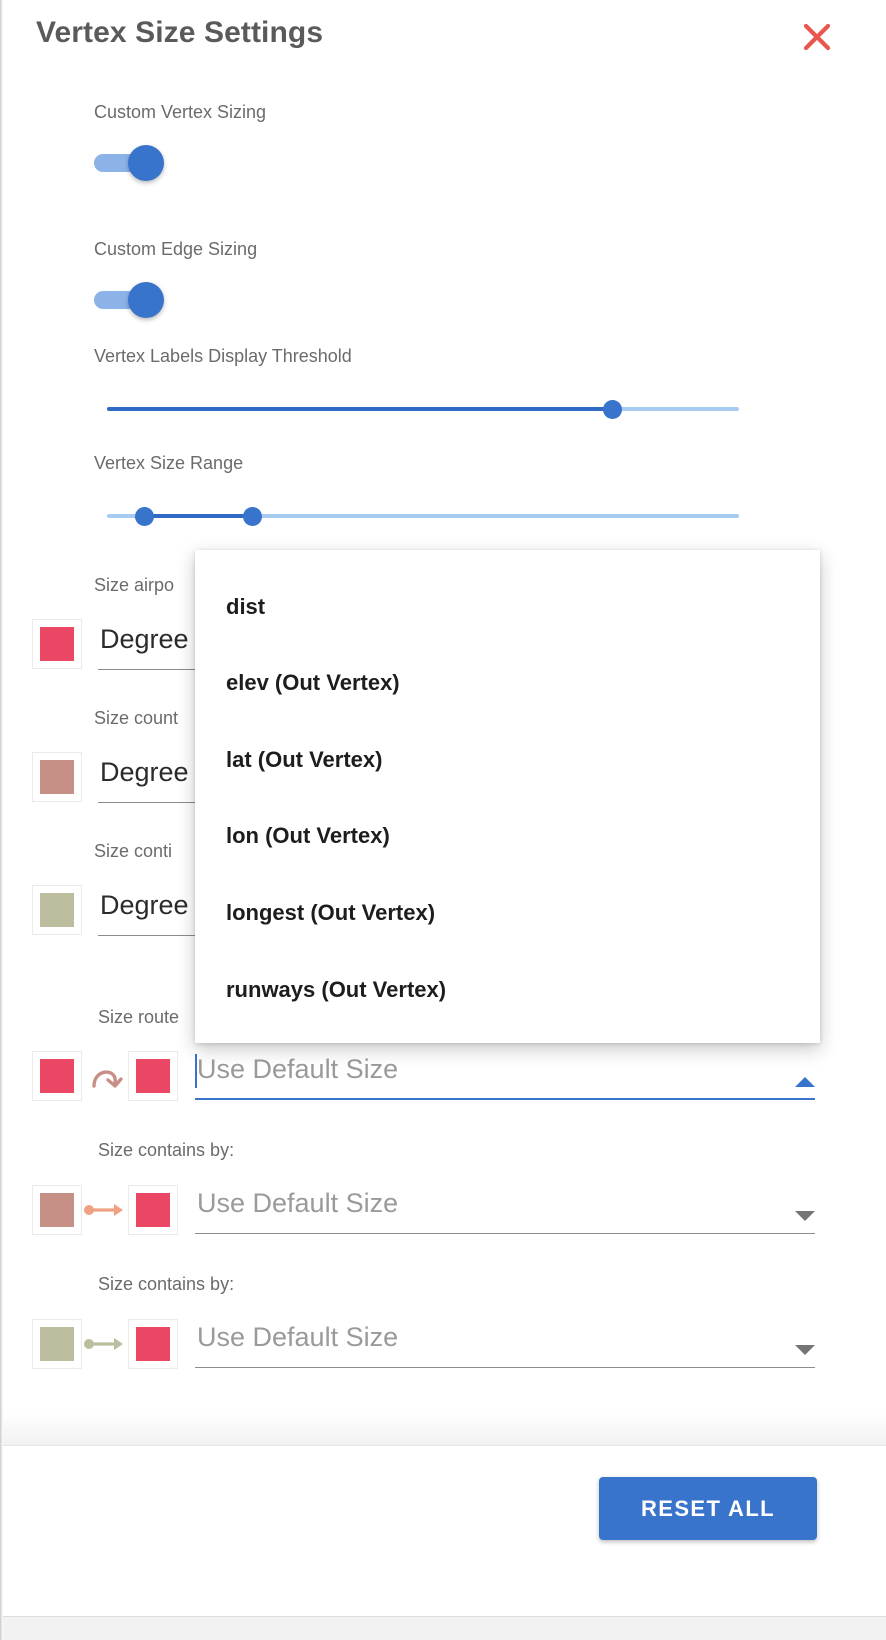  What do you see at coordinates (313, 683) in the screenshot?
I see `dropdown-option-elev: elev (Out Vertex)` at bounding box center [313, 683].